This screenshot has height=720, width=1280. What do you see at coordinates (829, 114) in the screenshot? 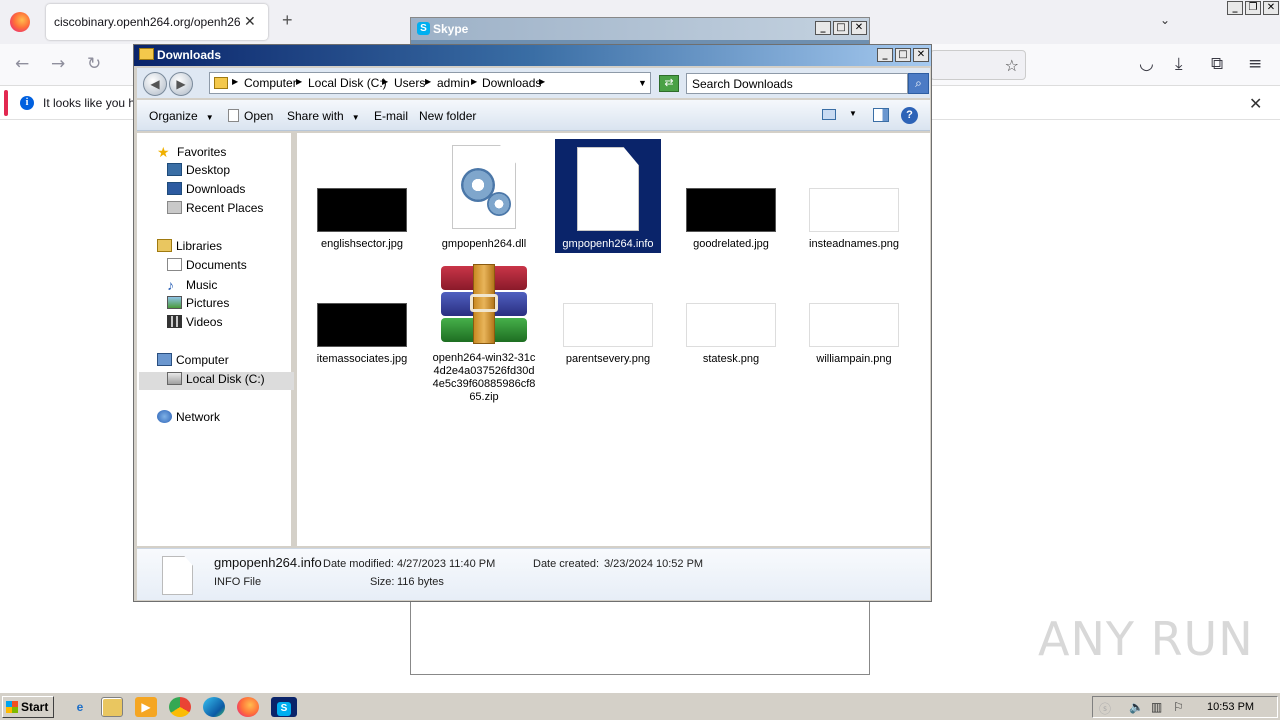
I see `change-view-icon` at bounding box center [829, 114].